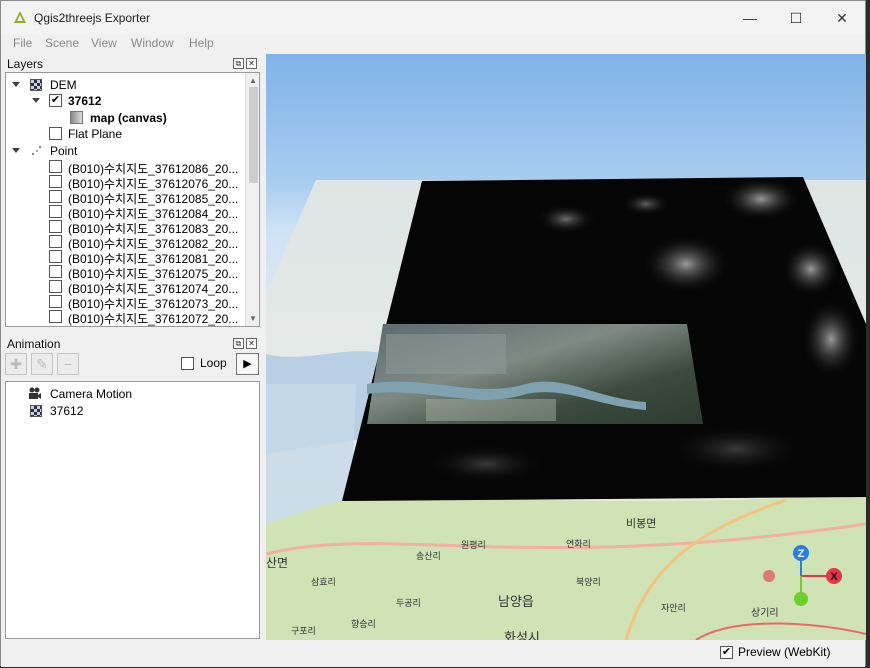  I want to click on map-label: 상기리, so click(765, 613).